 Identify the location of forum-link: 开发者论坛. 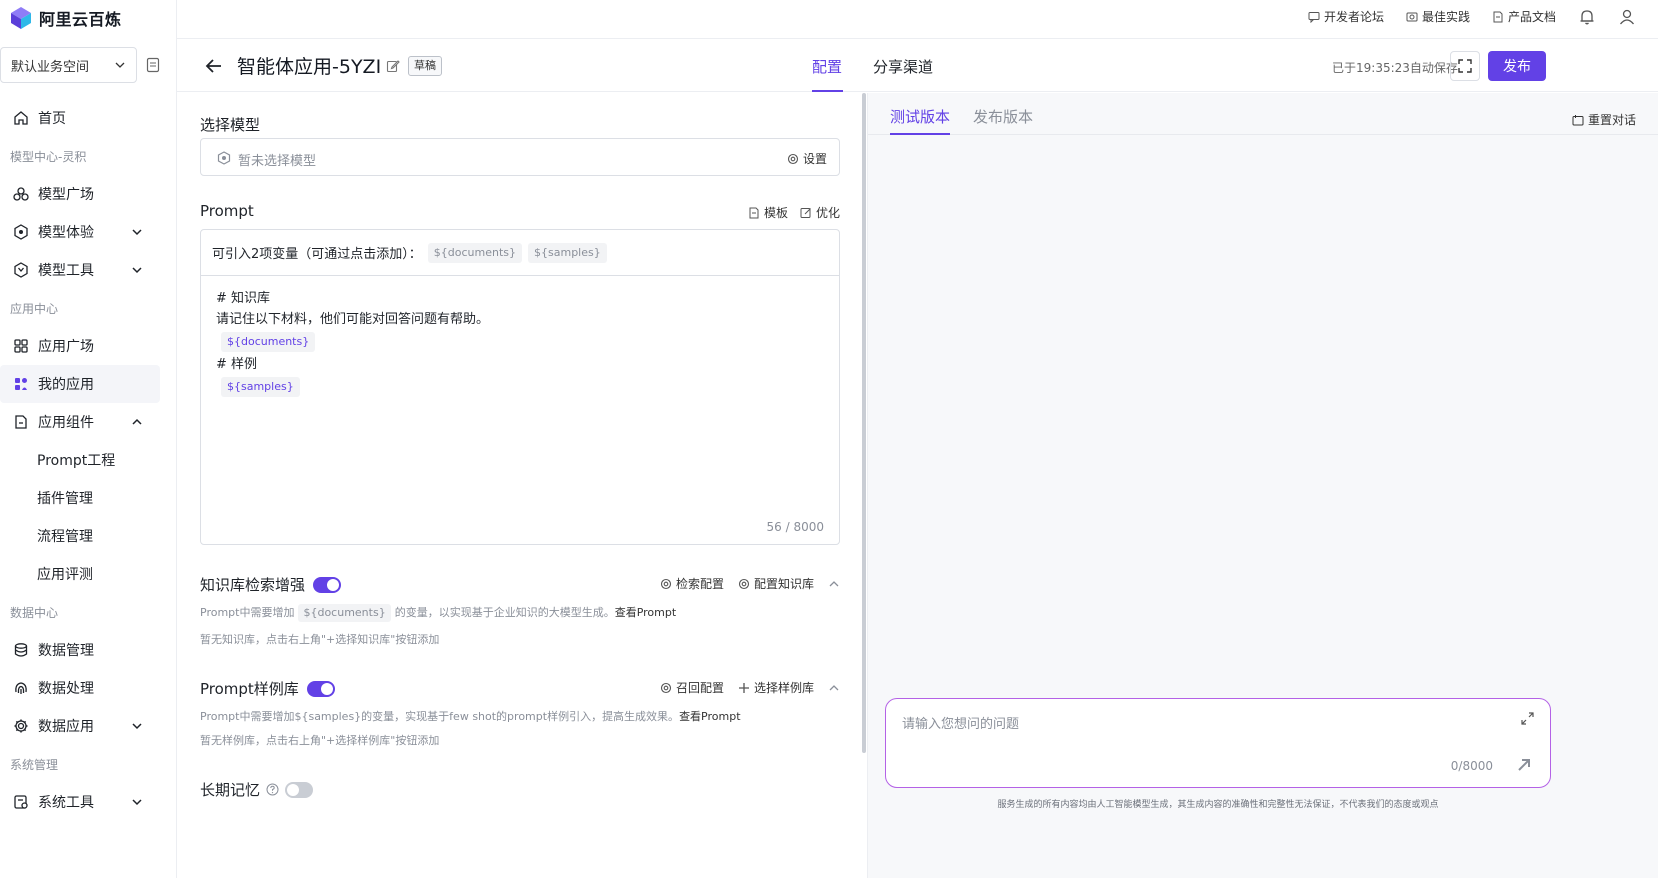
(1346, 16).